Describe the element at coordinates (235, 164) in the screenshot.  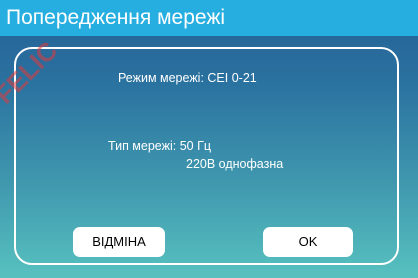
I see `grid-phase-text: 220В однофазна` at that location.